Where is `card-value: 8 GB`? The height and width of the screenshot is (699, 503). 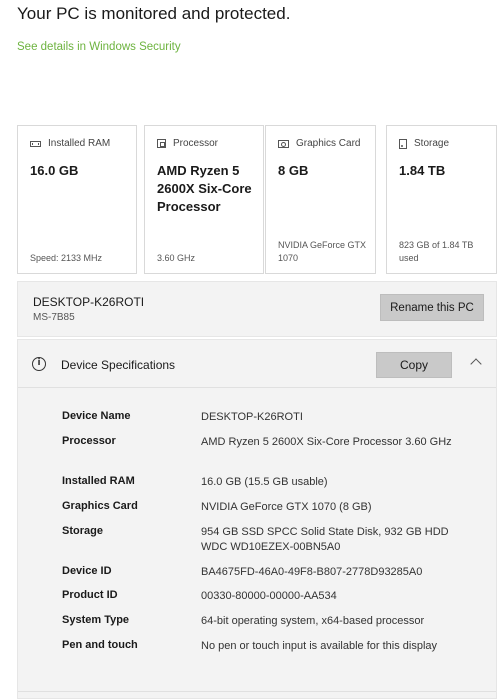
card-value: 8 GB is located at coordinates (293, 170).